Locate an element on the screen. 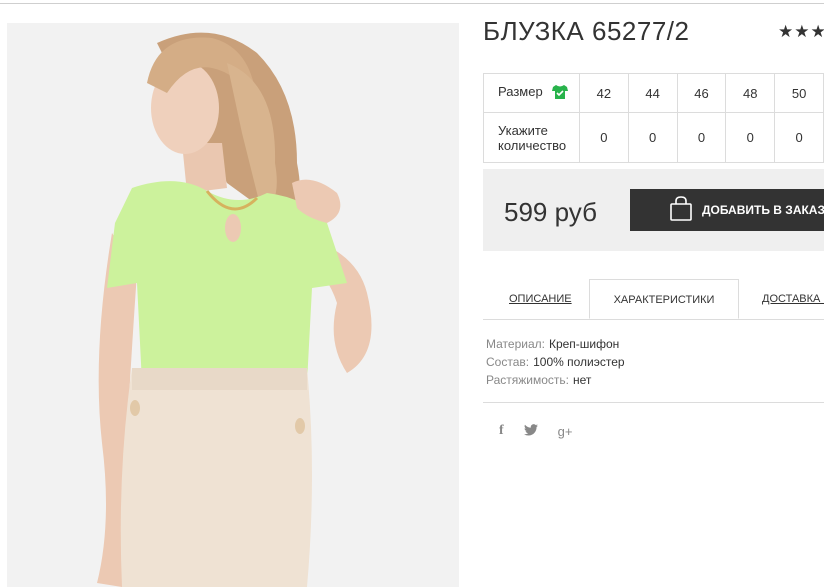 The height and width of the screenshot is (587, 824). spec-row-stretch: Растяжимость: нет is located at coordinates (555, 380).